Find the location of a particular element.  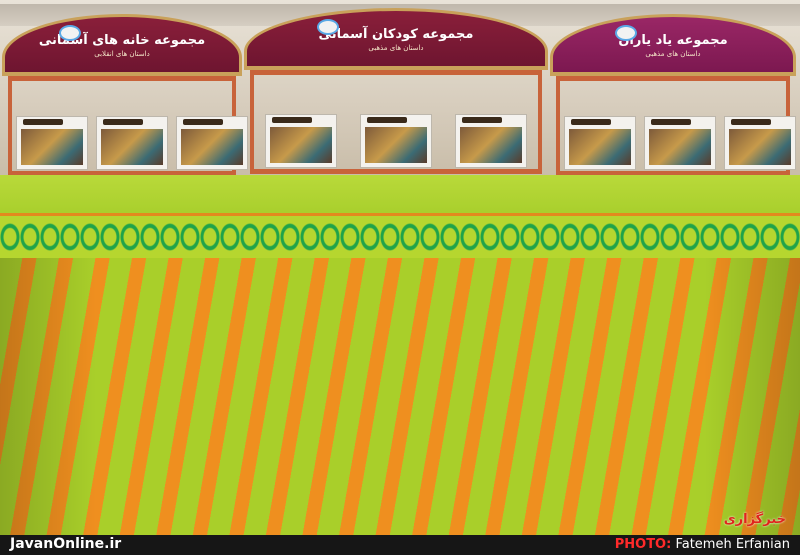

book-stand-3: مجموعه یاد یاران داستان های مذهبی is located at coordinates (673, 95).